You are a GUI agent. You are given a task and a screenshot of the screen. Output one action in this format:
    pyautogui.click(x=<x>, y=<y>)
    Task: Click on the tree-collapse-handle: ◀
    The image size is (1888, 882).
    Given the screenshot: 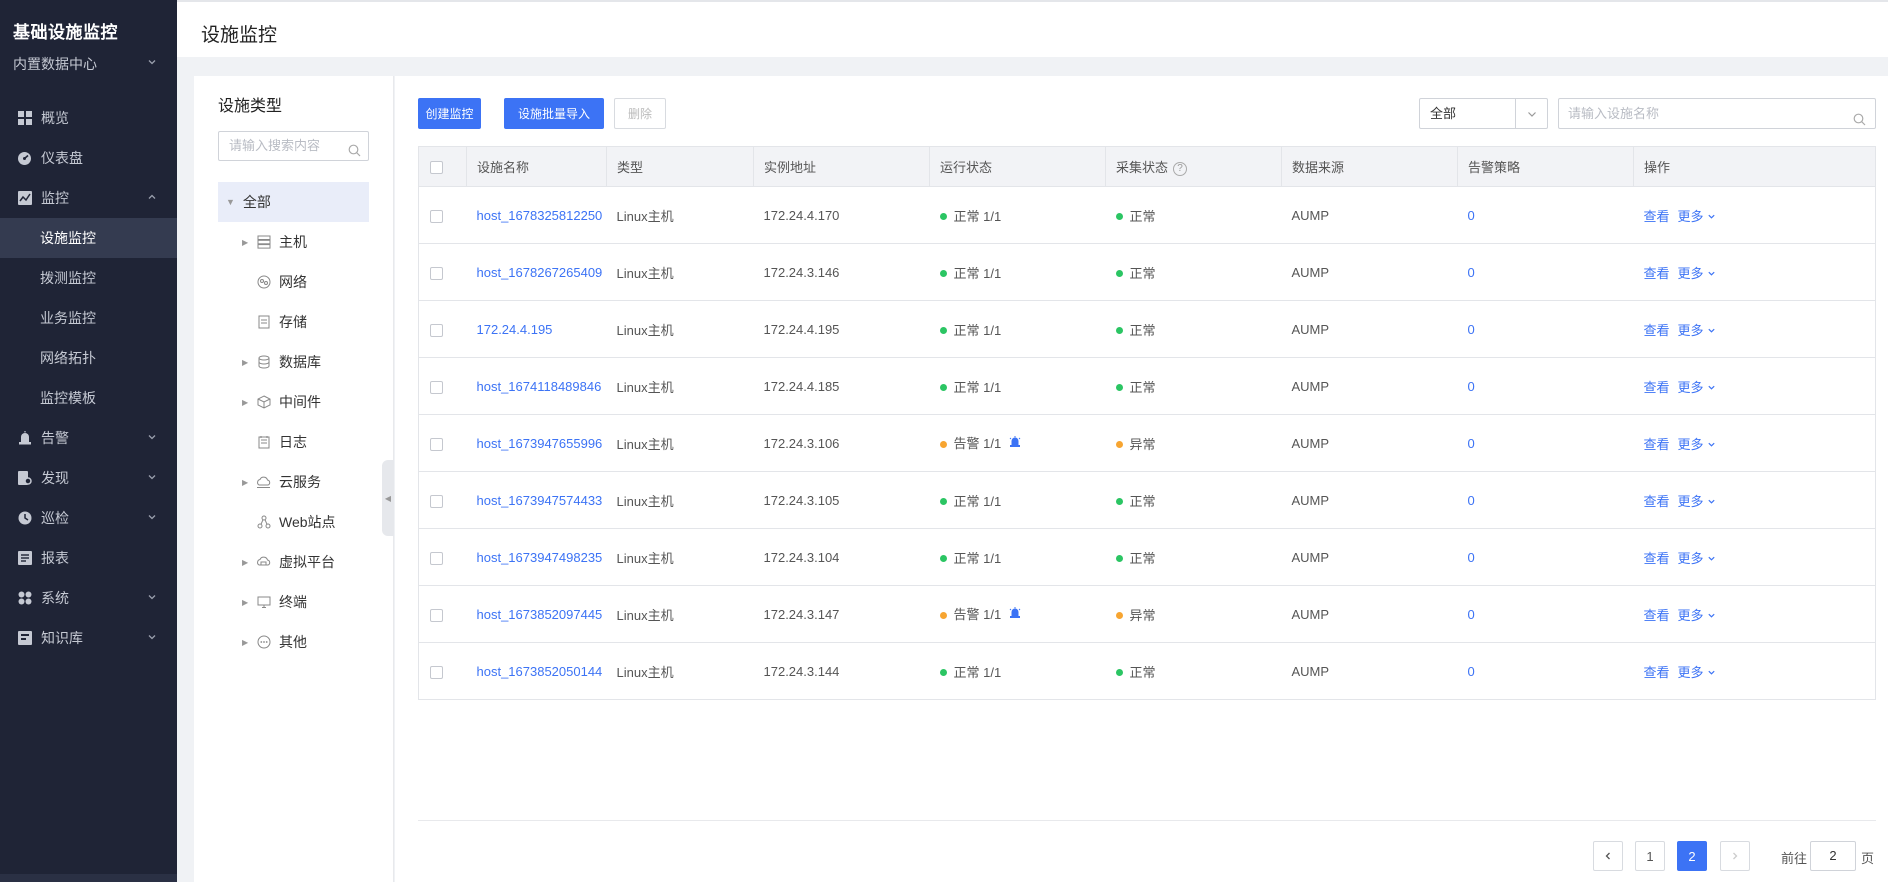 What is the action you would take?
    pyautogui.click(x=388, y=498)
    